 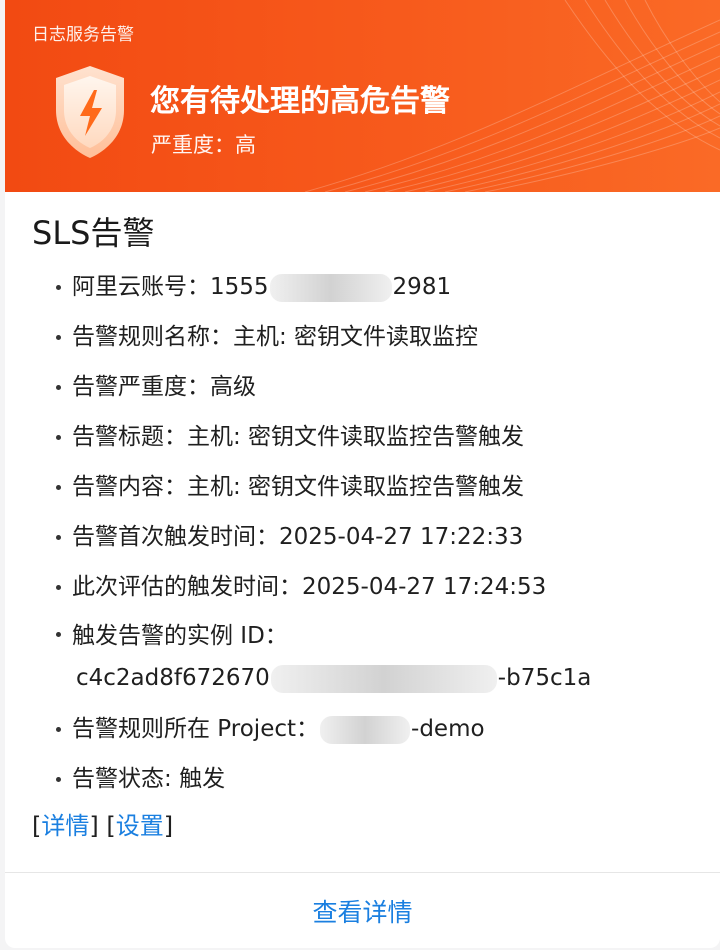 I want to click on alert-severity: 严重度：高, so click(x=203, y=145).